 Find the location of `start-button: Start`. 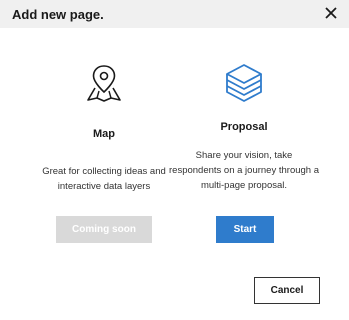

start-button: Start is located at coordinates (245, 229).